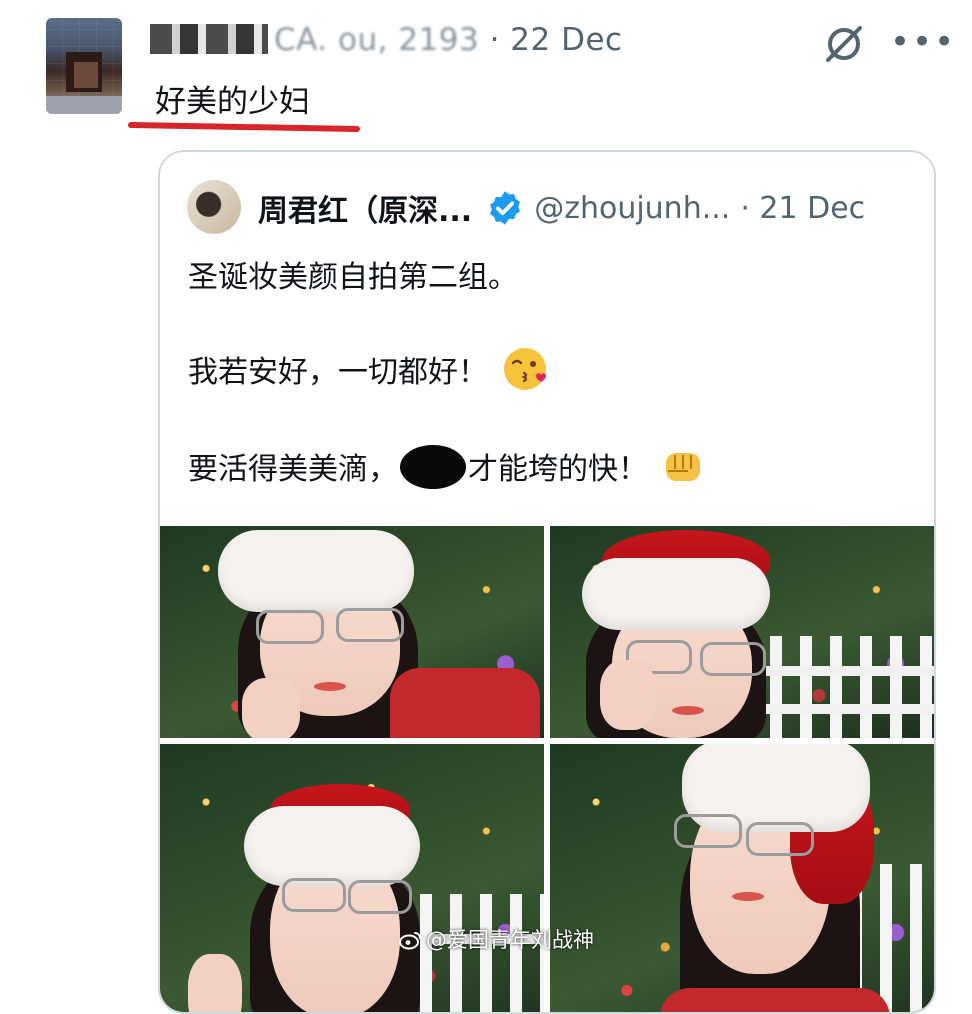  I want to click on verified-badge-icon, so click(505, 208).